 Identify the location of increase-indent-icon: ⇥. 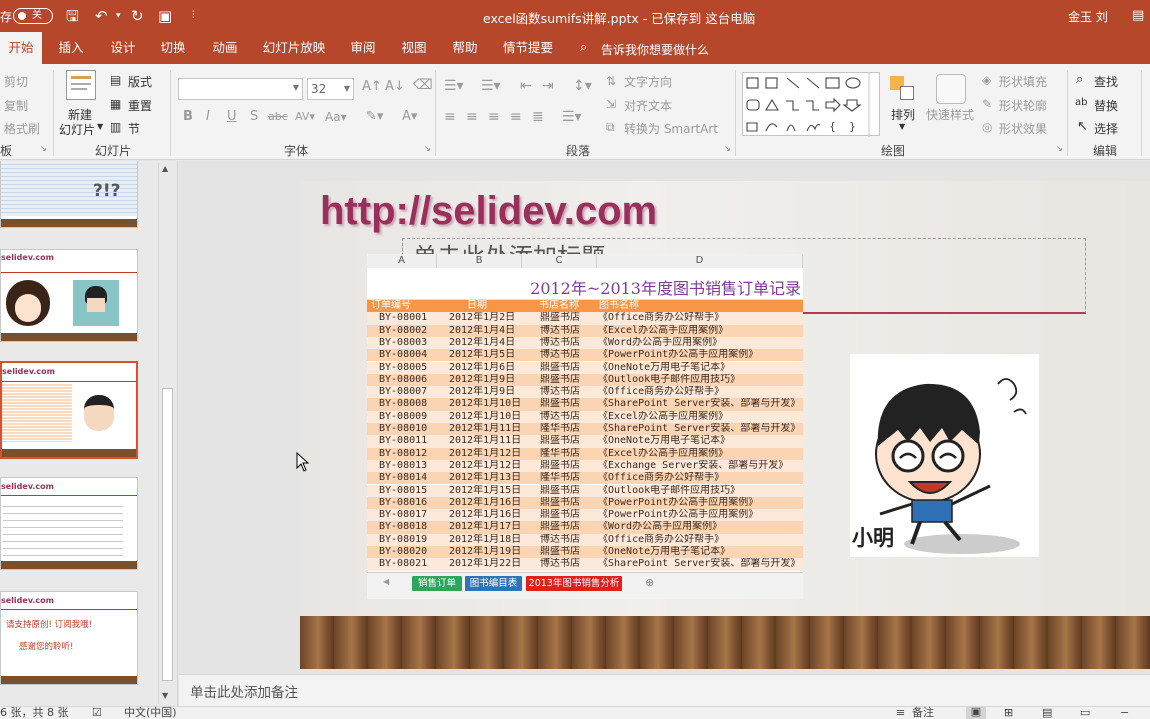
(548, 86).